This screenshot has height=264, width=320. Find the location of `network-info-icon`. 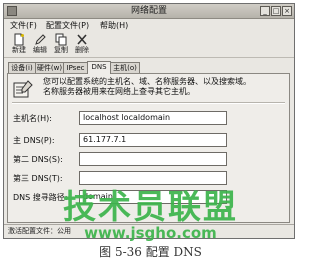

network-info-icon is located at coordinates (23, 89).